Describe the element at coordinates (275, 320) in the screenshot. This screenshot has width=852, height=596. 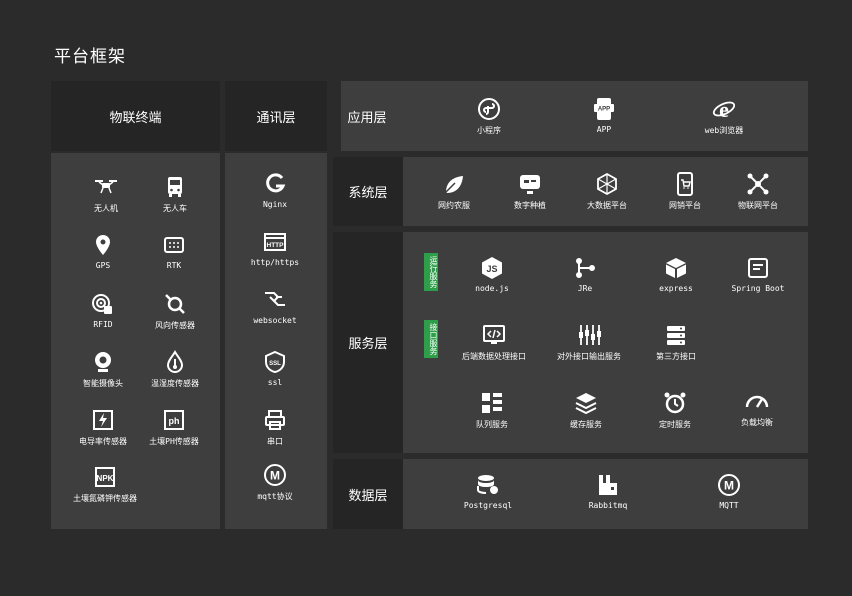
I see `comm-label: websocket` at that location.